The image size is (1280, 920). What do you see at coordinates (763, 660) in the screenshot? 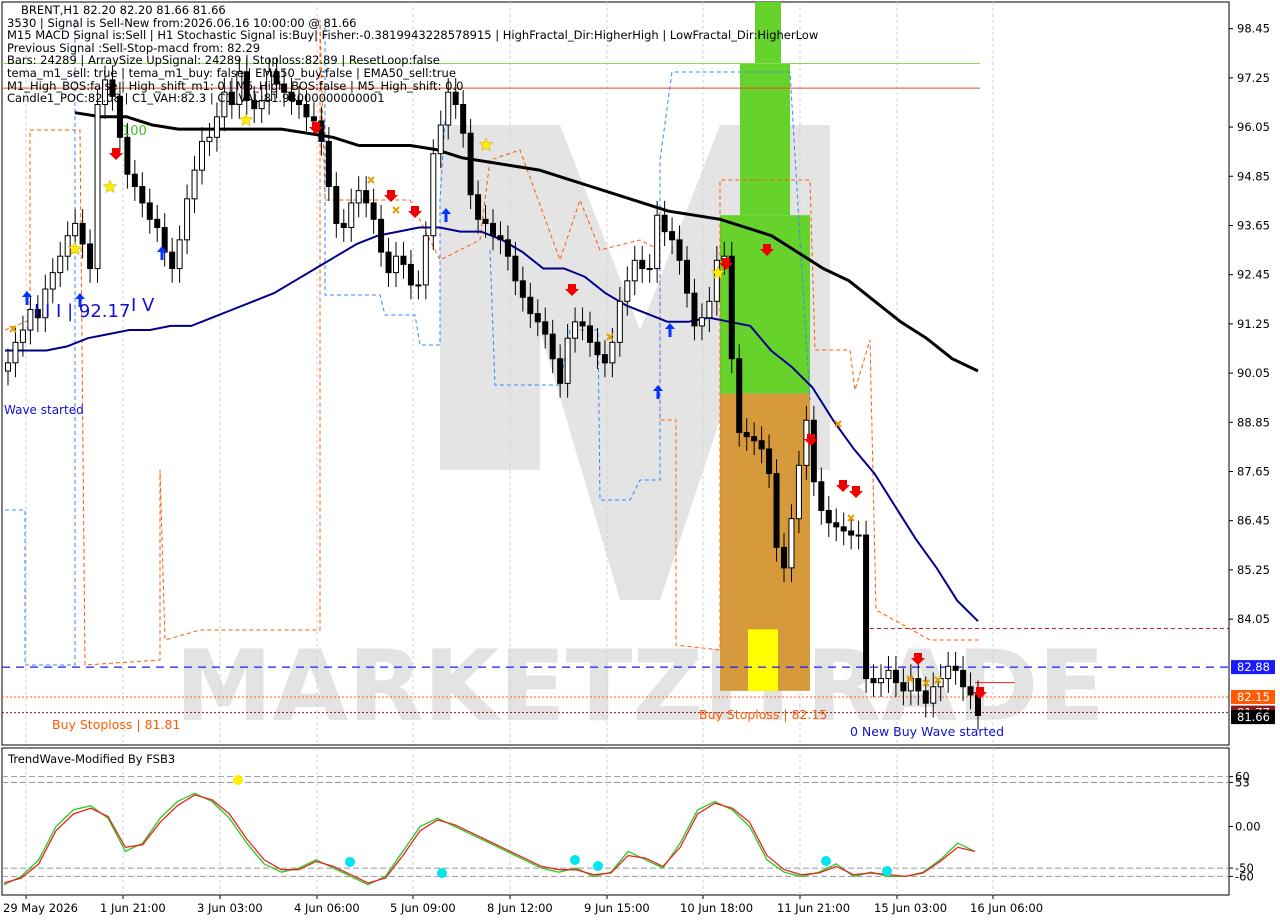
I see `yellow-box` at bounding box center [763, 660].